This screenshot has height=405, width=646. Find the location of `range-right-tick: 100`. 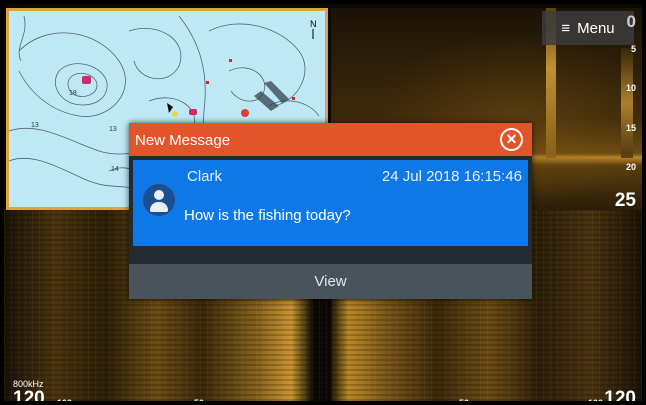

range-right-tick: 100 is located at coordinates (595, 399).